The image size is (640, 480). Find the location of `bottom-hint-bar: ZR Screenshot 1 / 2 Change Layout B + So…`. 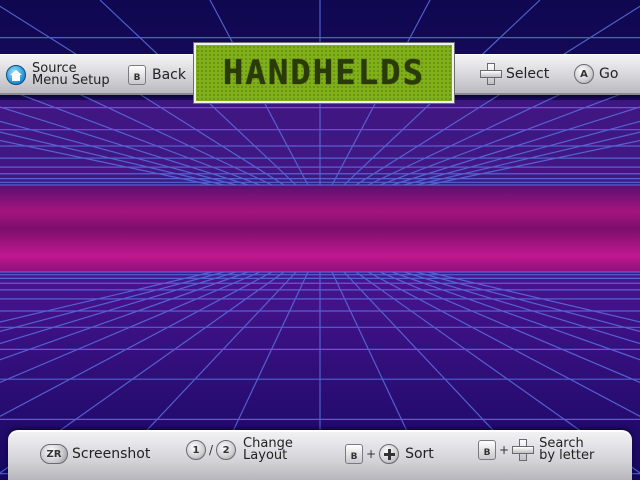

bottom-hint-bar: ZR Screenshot 1 / 2 Change Layout B + So… is located at coordinates (320, 455).